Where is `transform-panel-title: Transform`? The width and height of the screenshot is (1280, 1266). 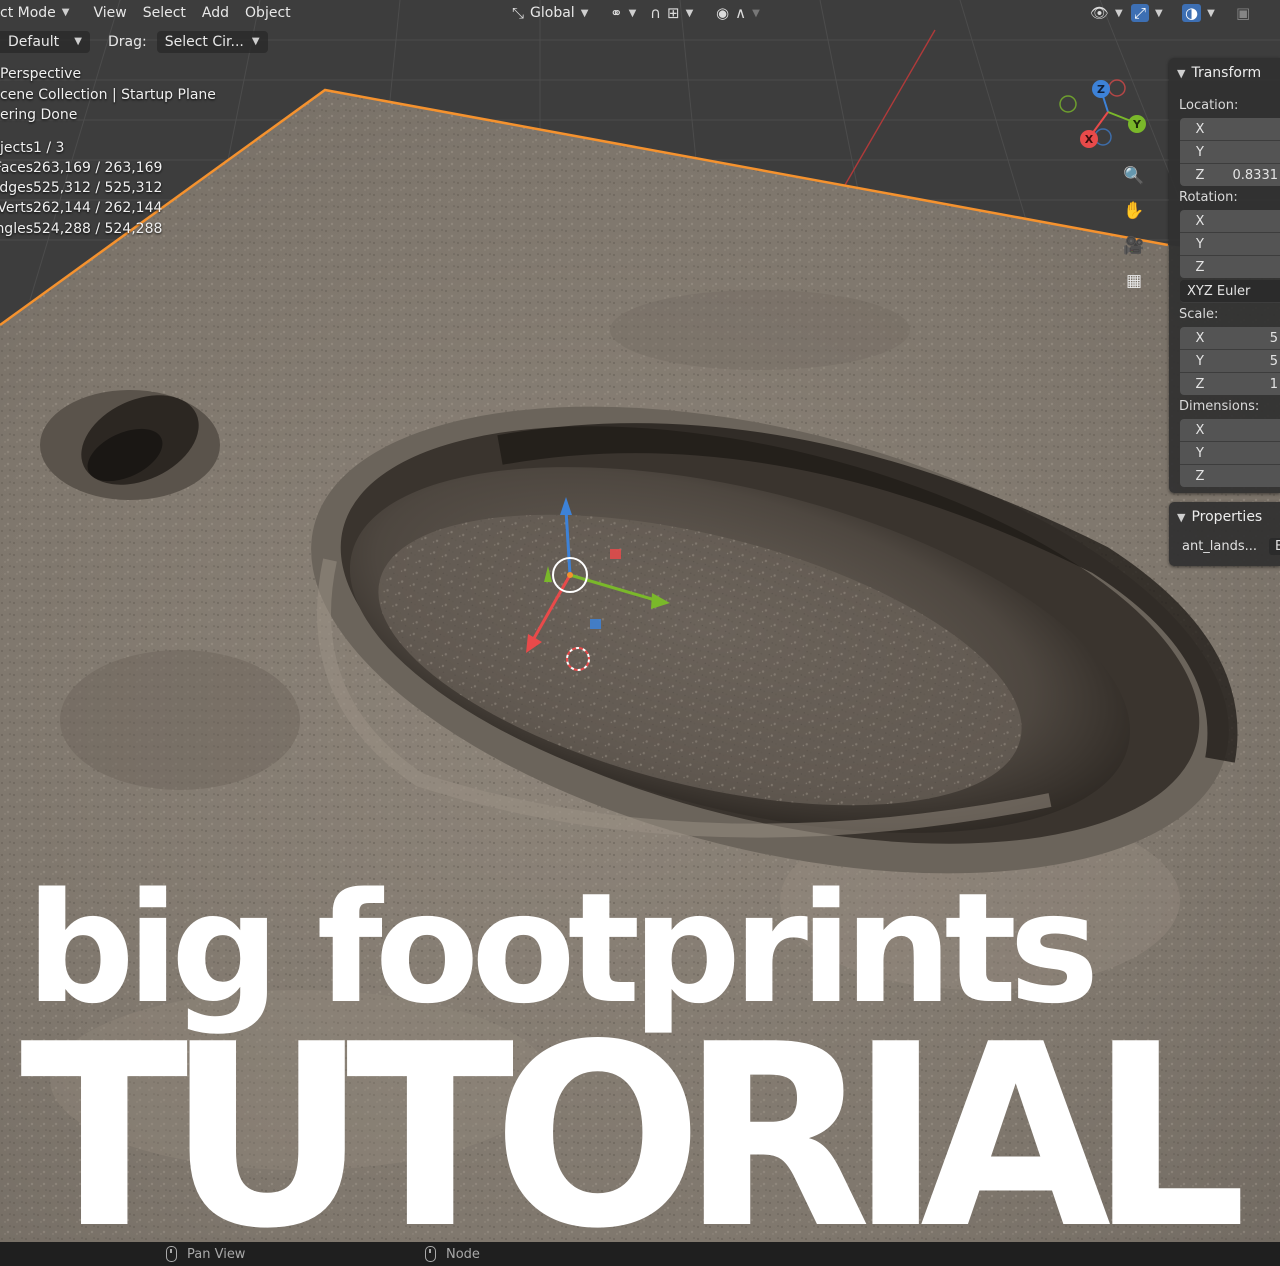 transform-panel-title: Transform is located at coordinates (1226, 73).